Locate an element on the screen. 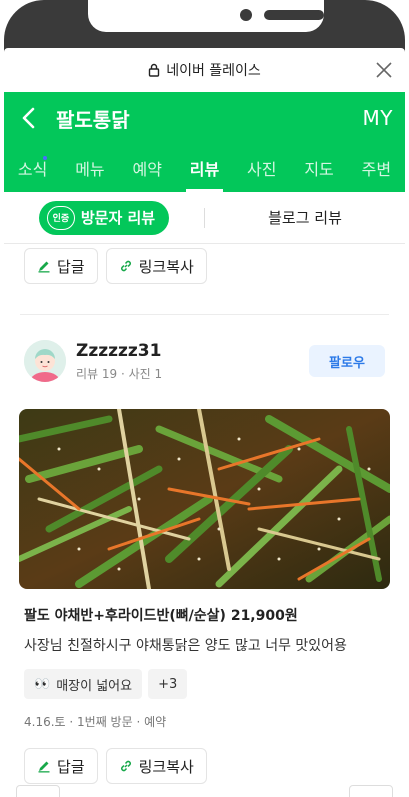 The image size is (409, 797). visitor-review-label: 방문자 리뷰 is located at coordinates (118, 218).